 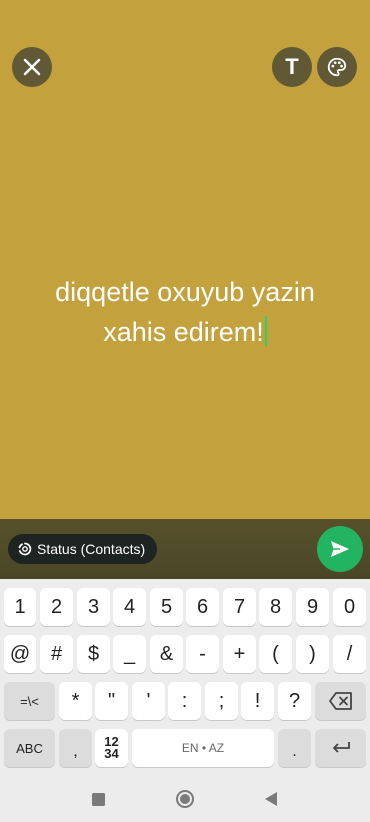 I want to click on key-underscore: _, so click(x=129, y=654).